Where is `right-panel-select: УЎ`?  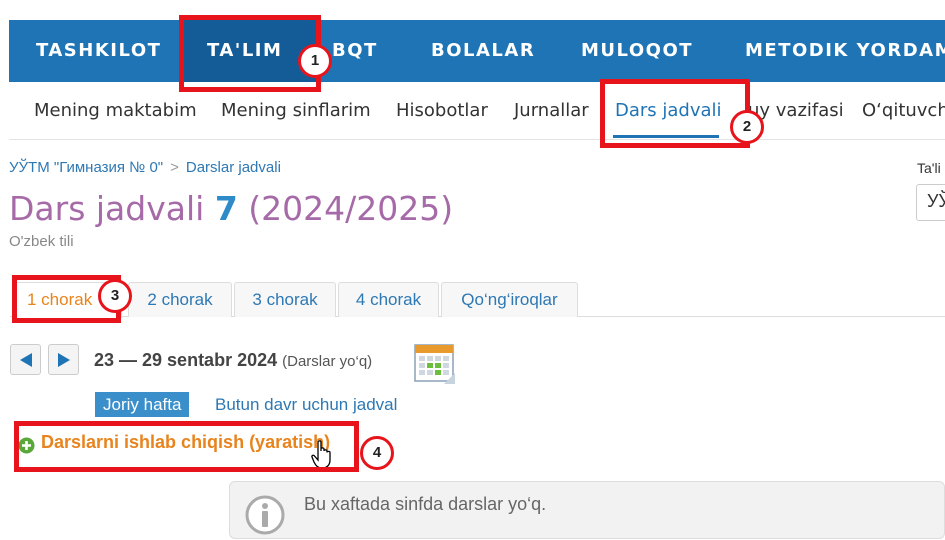 right-panel-select: УЎ is located at coordinates (930, 202).